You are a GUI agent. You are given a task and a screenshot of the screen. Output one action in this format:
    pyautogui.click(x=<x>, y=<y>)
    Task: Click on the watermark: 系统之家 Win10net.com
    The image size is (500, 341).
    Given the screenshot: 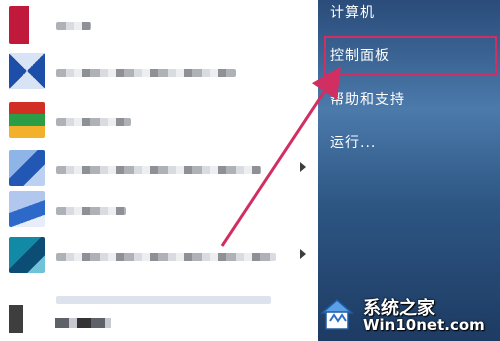 What is the action you would take?
    pyautogui.click(x=407, y=314)
    